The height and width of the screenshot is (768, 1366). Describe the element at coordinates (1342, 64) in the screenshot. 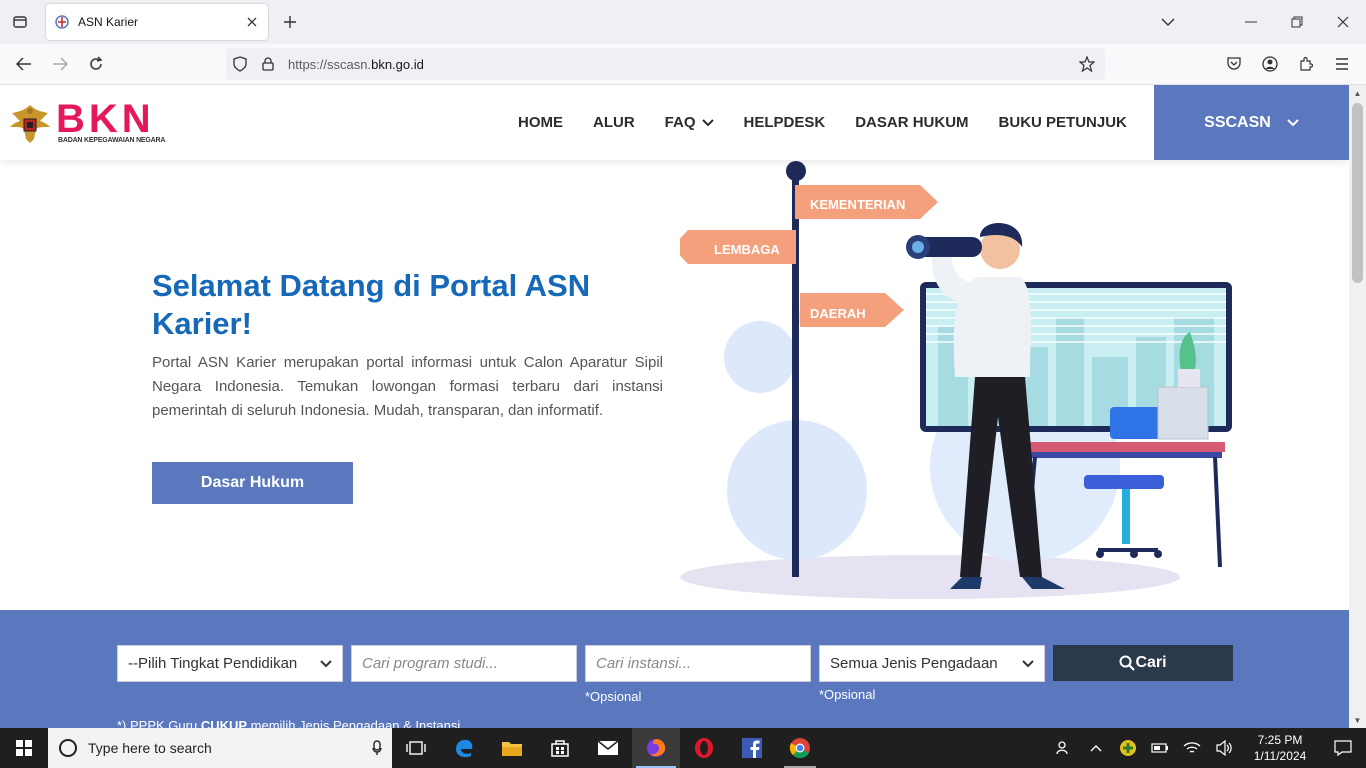

I see `menu-hamburger-icon` at that location.